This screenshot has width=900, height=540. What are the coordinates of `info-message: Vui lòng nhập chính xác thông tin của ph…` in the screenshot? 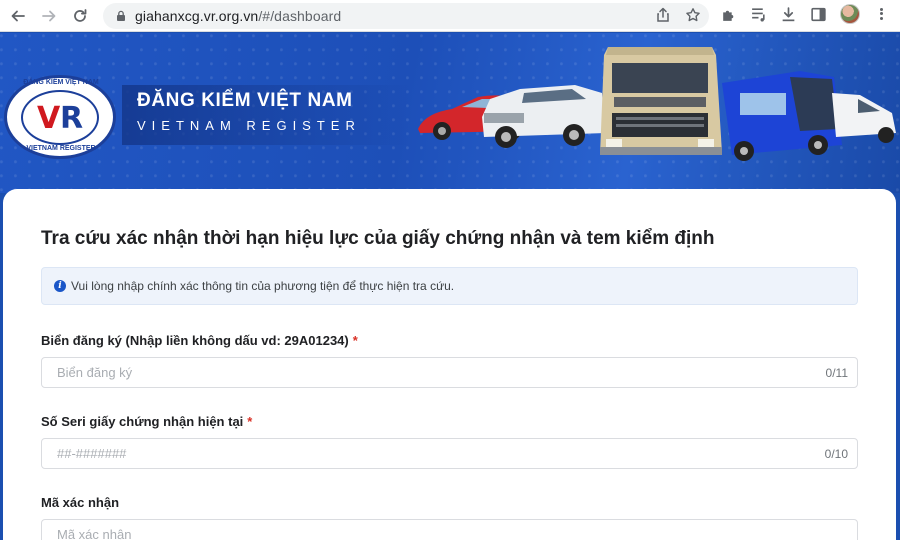 It's located at (263, 286).